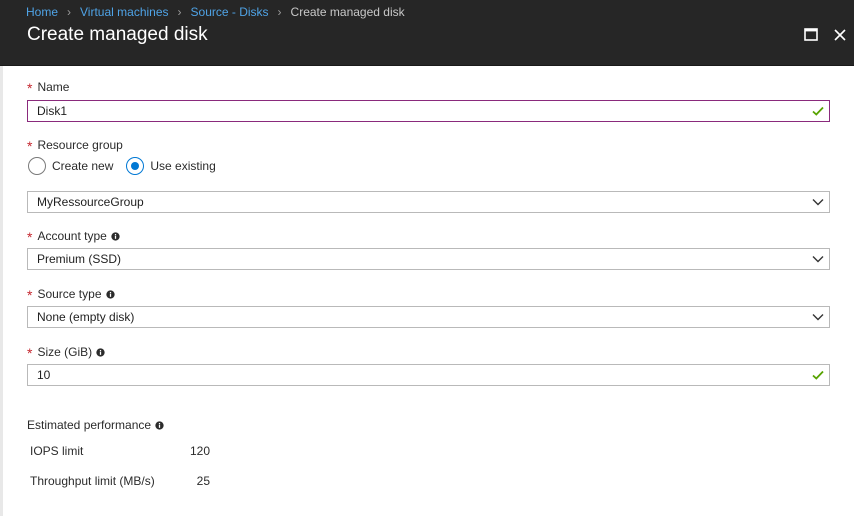 This screenshot has height=516, width=854. What do you see at coordinates (428, 259) in the screenshot?
I see `account-type-dropdown: Premium (SSD)` at bounding box center [428, 259].